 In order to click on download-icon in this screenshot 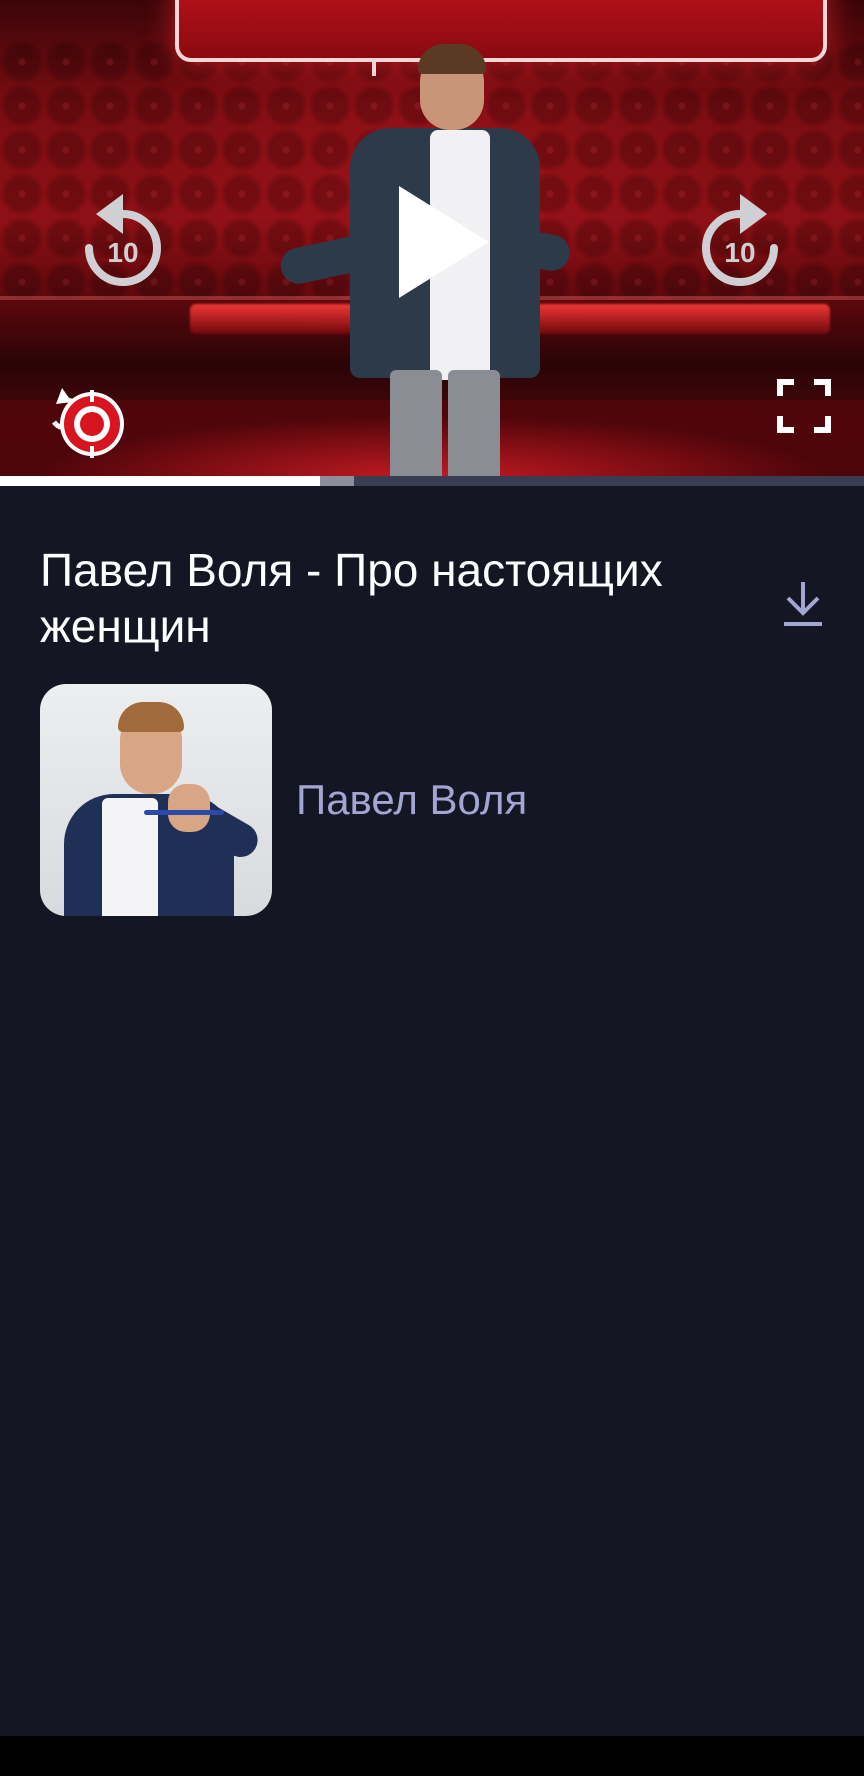, I will do `click(803, 604)`.